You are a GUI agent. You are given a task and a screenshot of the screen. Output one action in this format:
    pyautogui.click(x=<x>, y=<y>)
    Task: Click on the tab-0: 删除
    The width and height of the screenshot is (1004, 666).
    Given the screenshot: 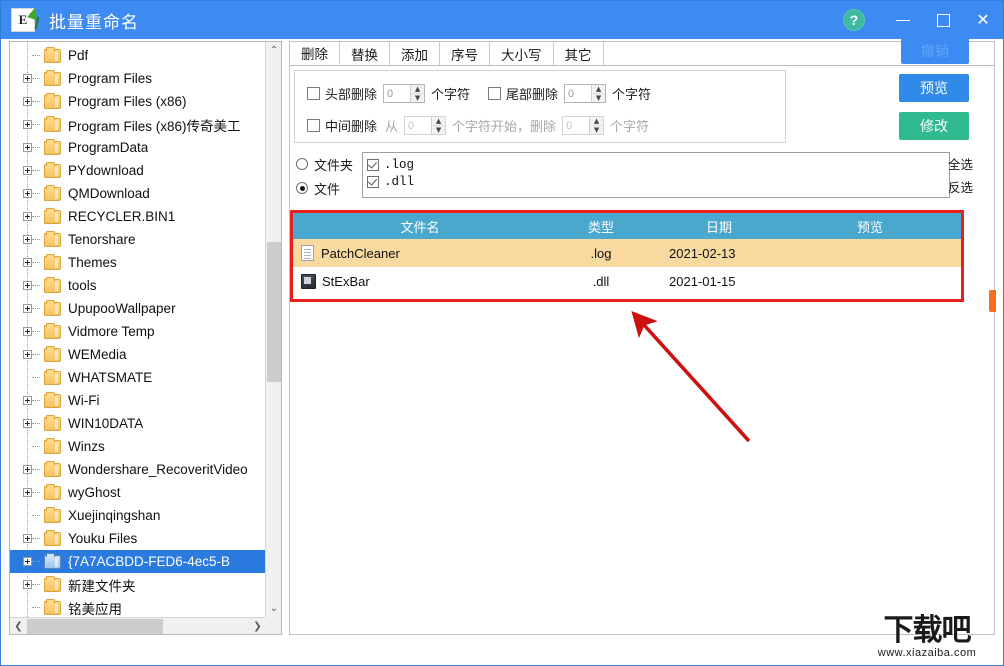 What is the action you would take?
    pyautogui.click(x=315, y=53)
    